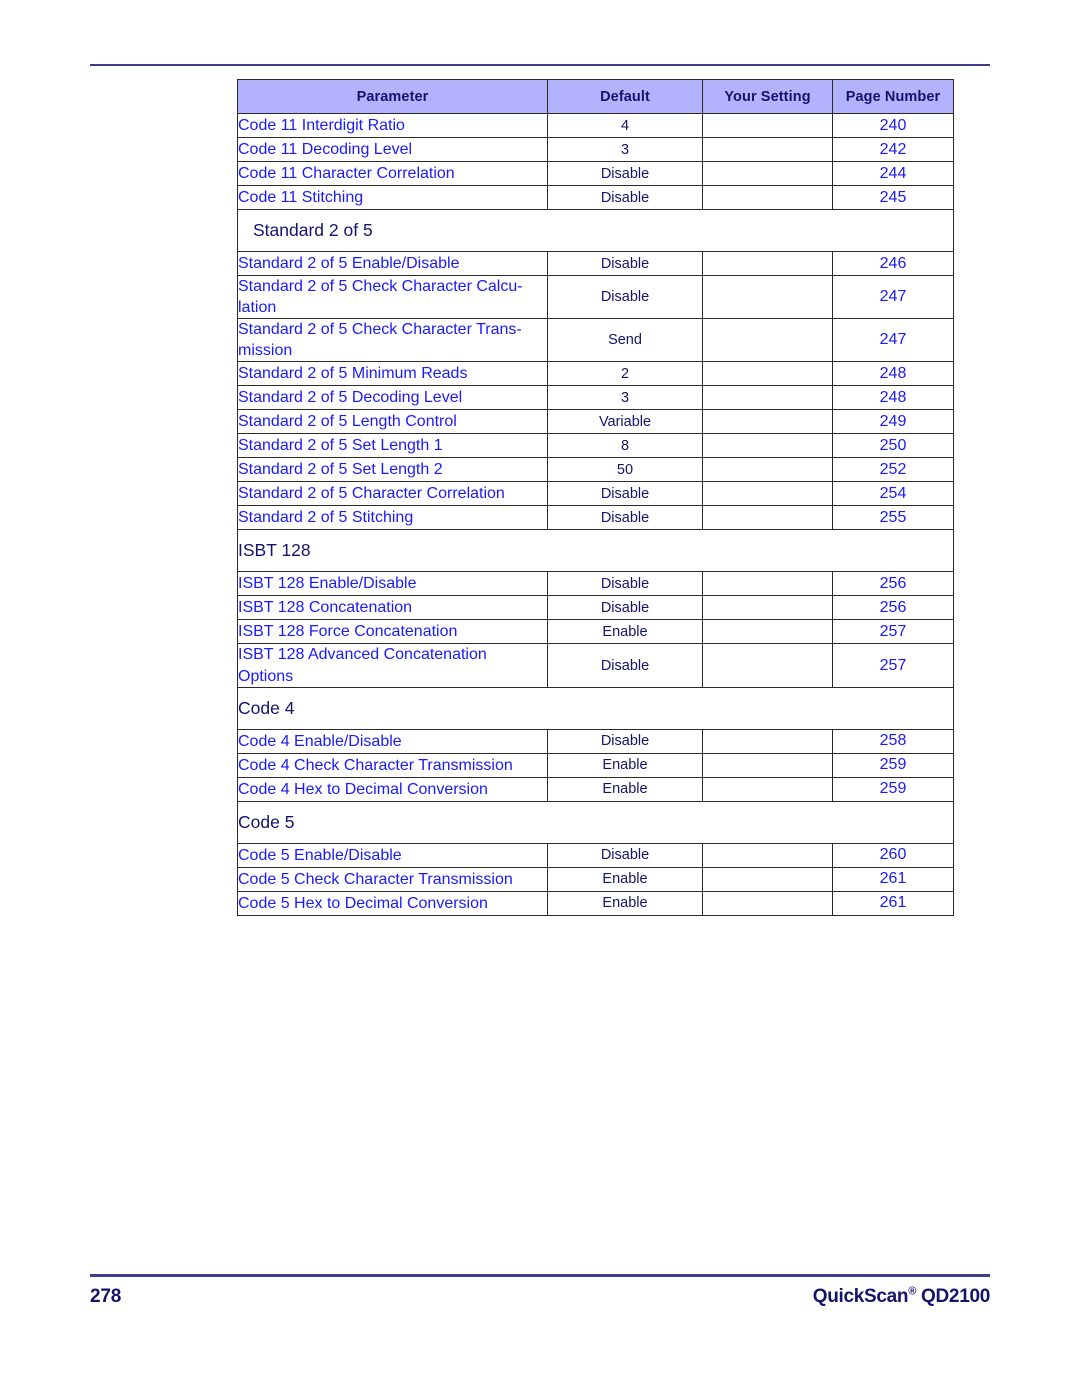  What do you see at coordinates (625, 340) in the screenshot?
I see `cell-default-value: Send` at bounding box center [625, 340].